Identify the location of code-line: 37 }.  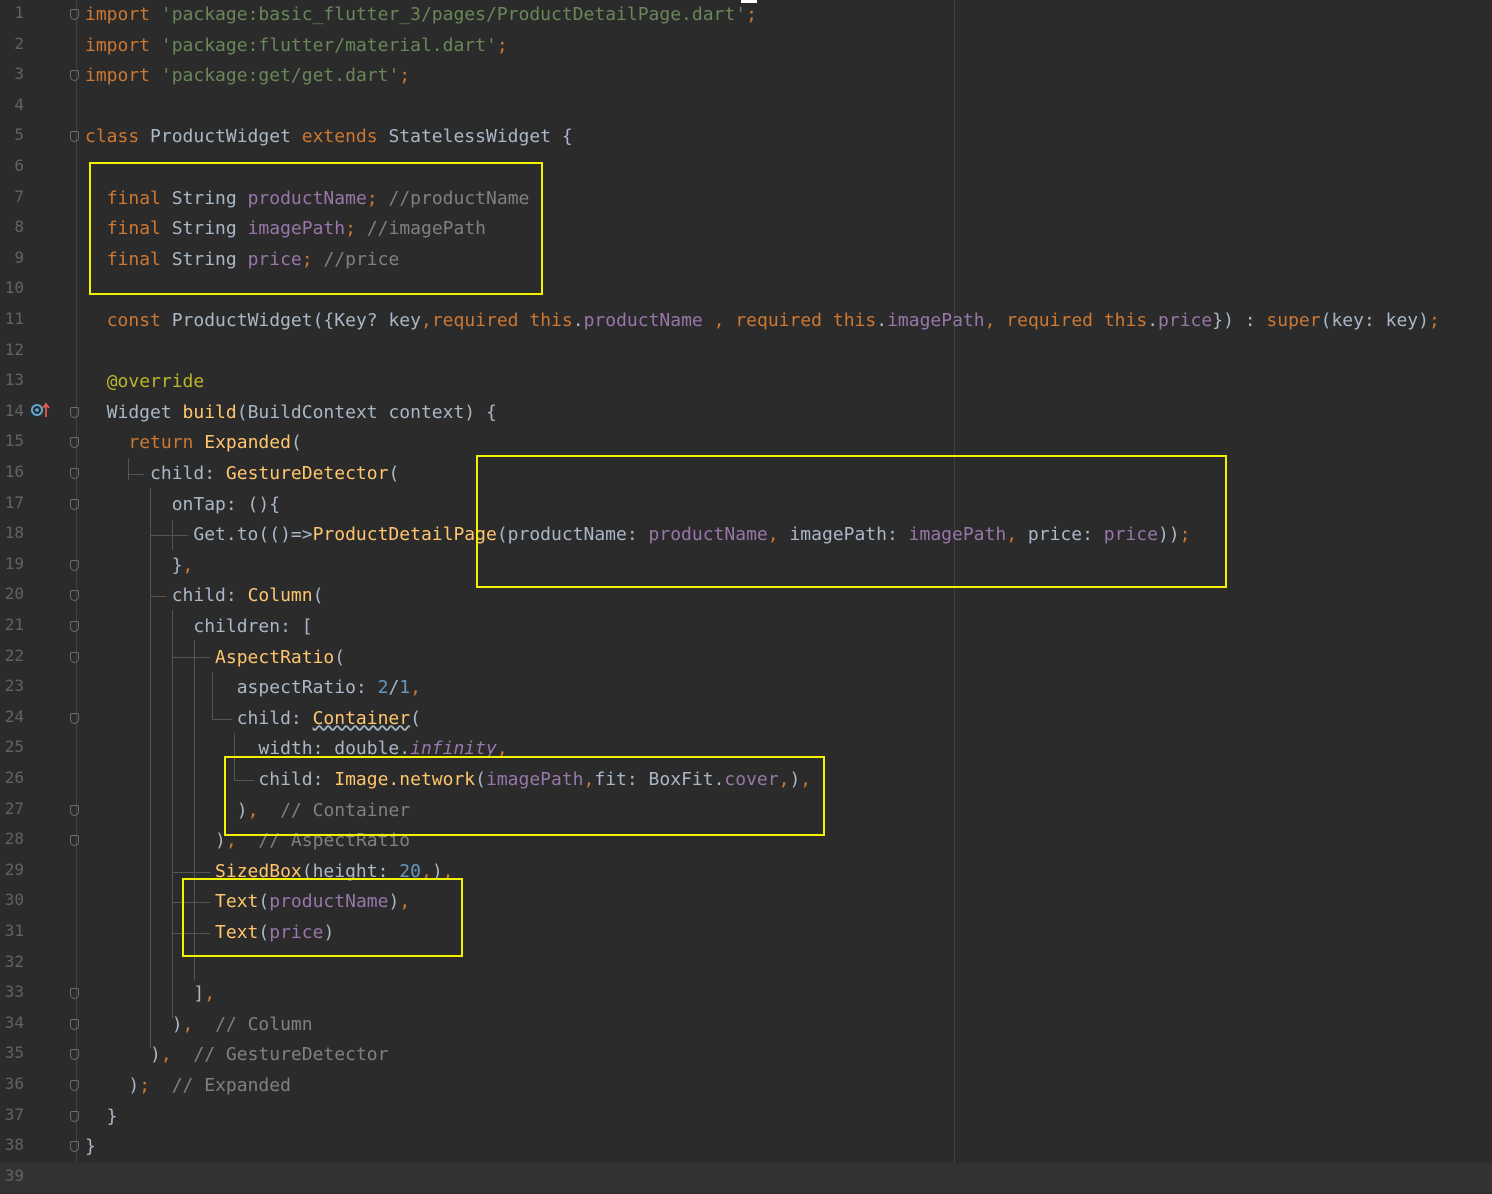
(746, 1117).